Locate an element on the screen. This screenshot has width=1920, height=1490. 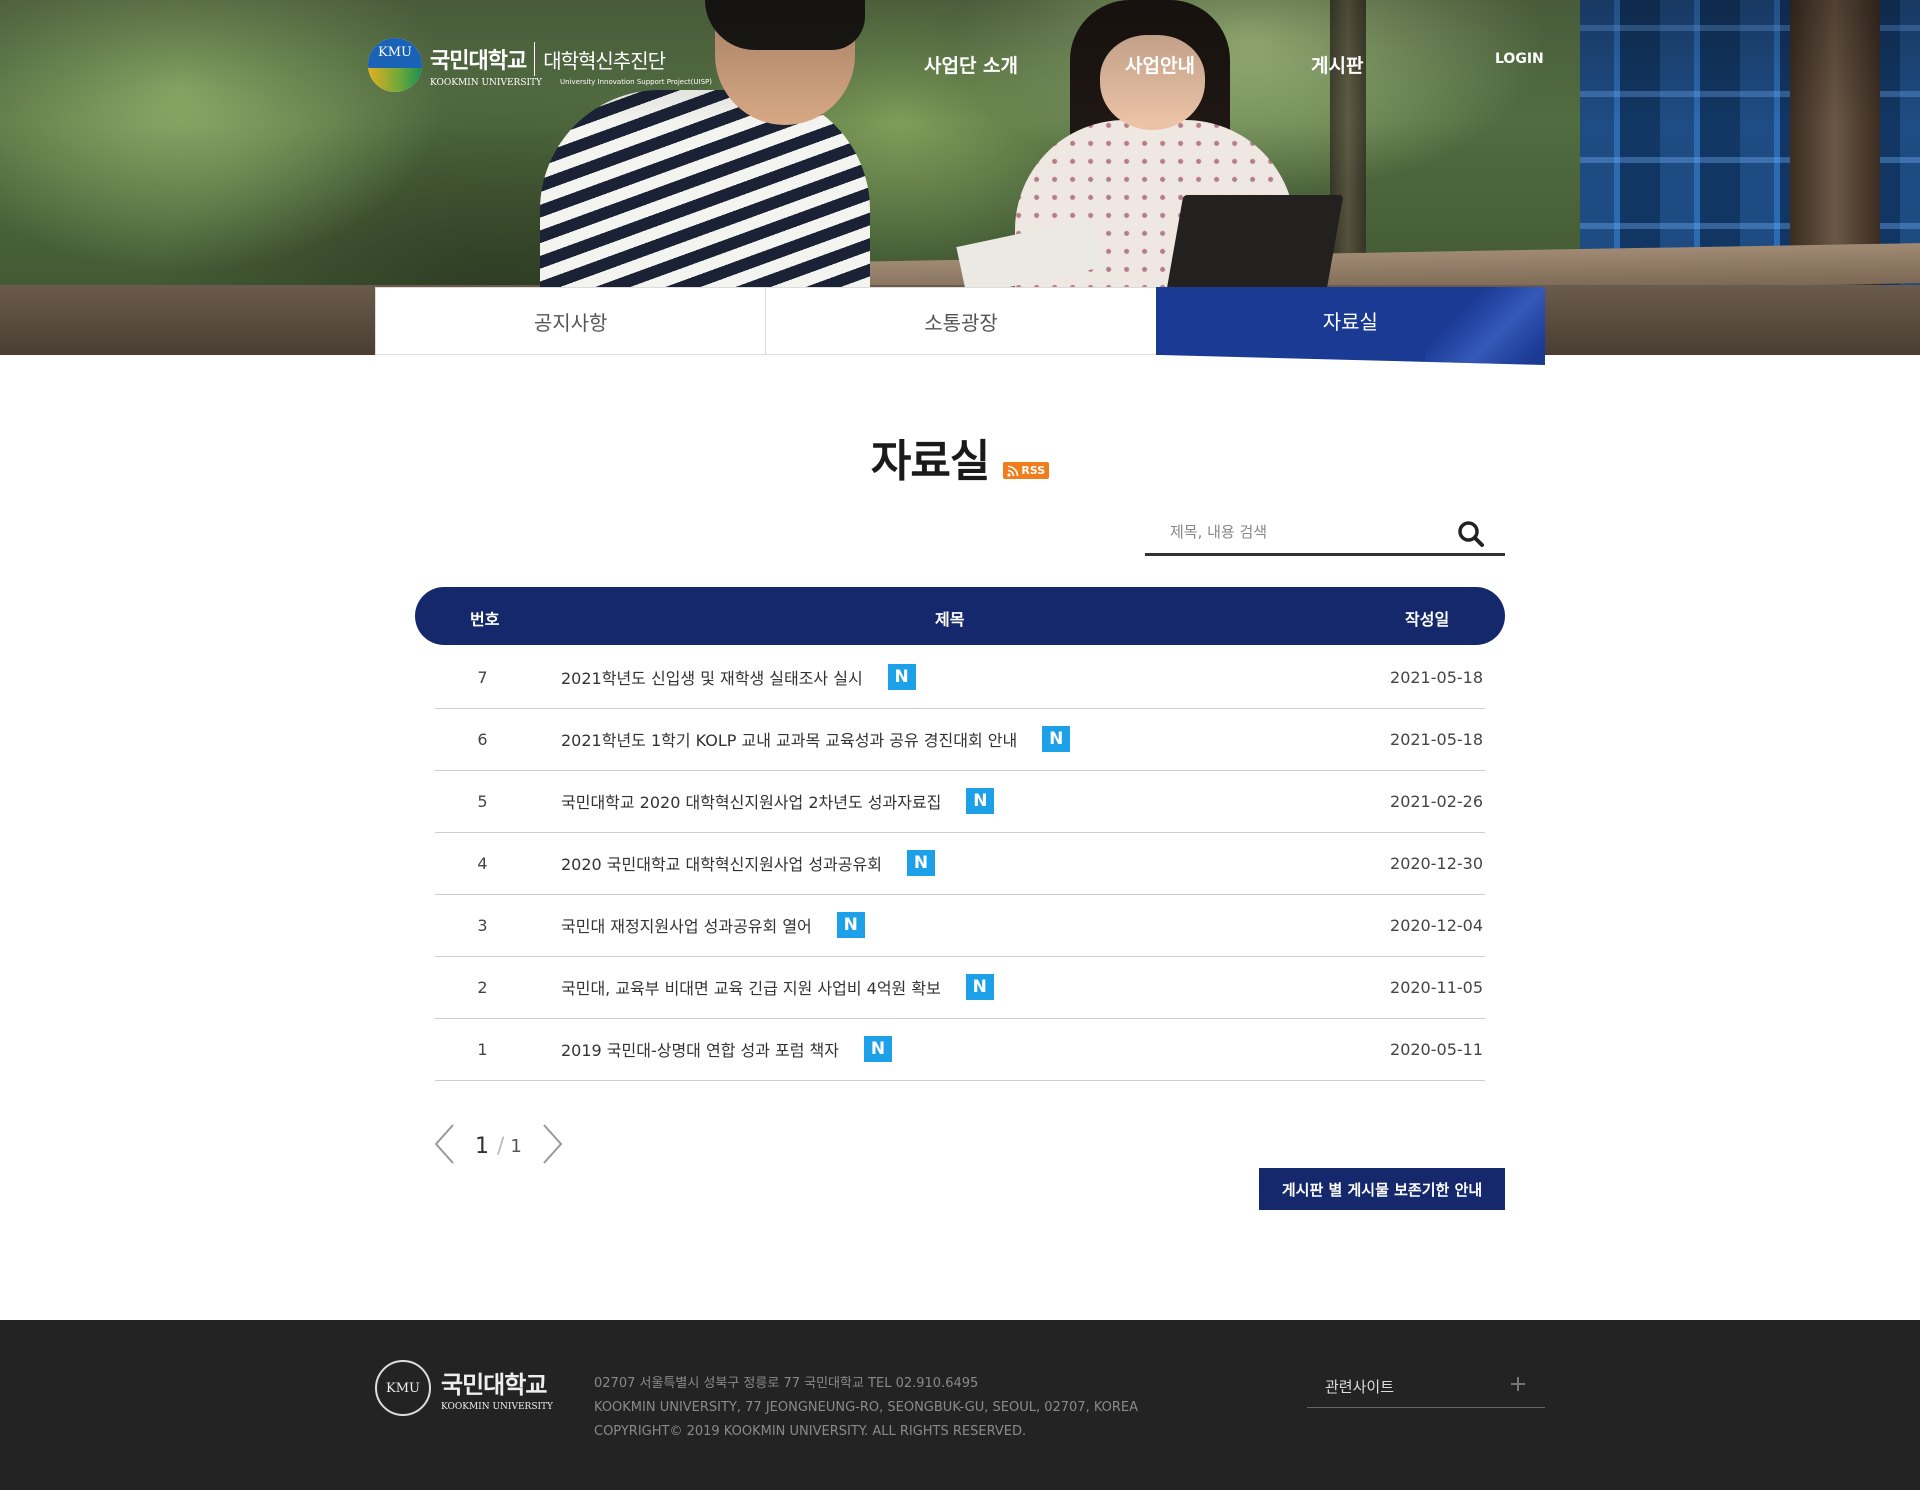
tab-archive: 자료실 is located at coordinates (1350, 326).